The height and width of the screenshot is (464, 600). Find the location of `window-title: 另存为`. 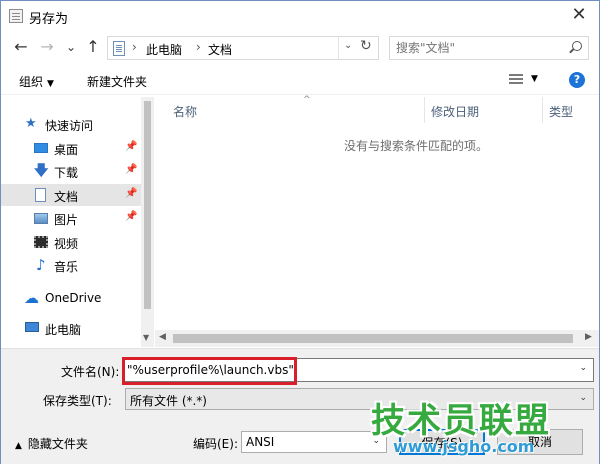

window-title: 另存为 is located at coordinates (49, 19).